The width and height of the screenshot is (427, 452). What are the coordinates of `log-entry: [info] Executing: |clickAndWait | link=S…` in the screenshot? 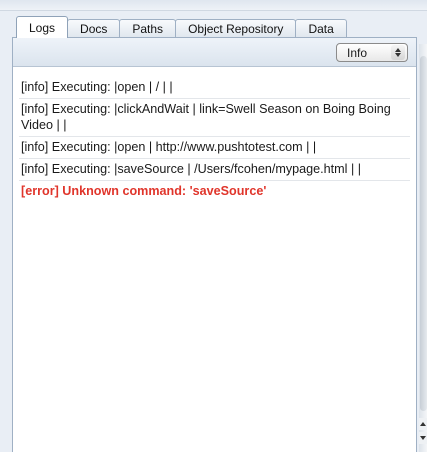 It's located at (214, 118).